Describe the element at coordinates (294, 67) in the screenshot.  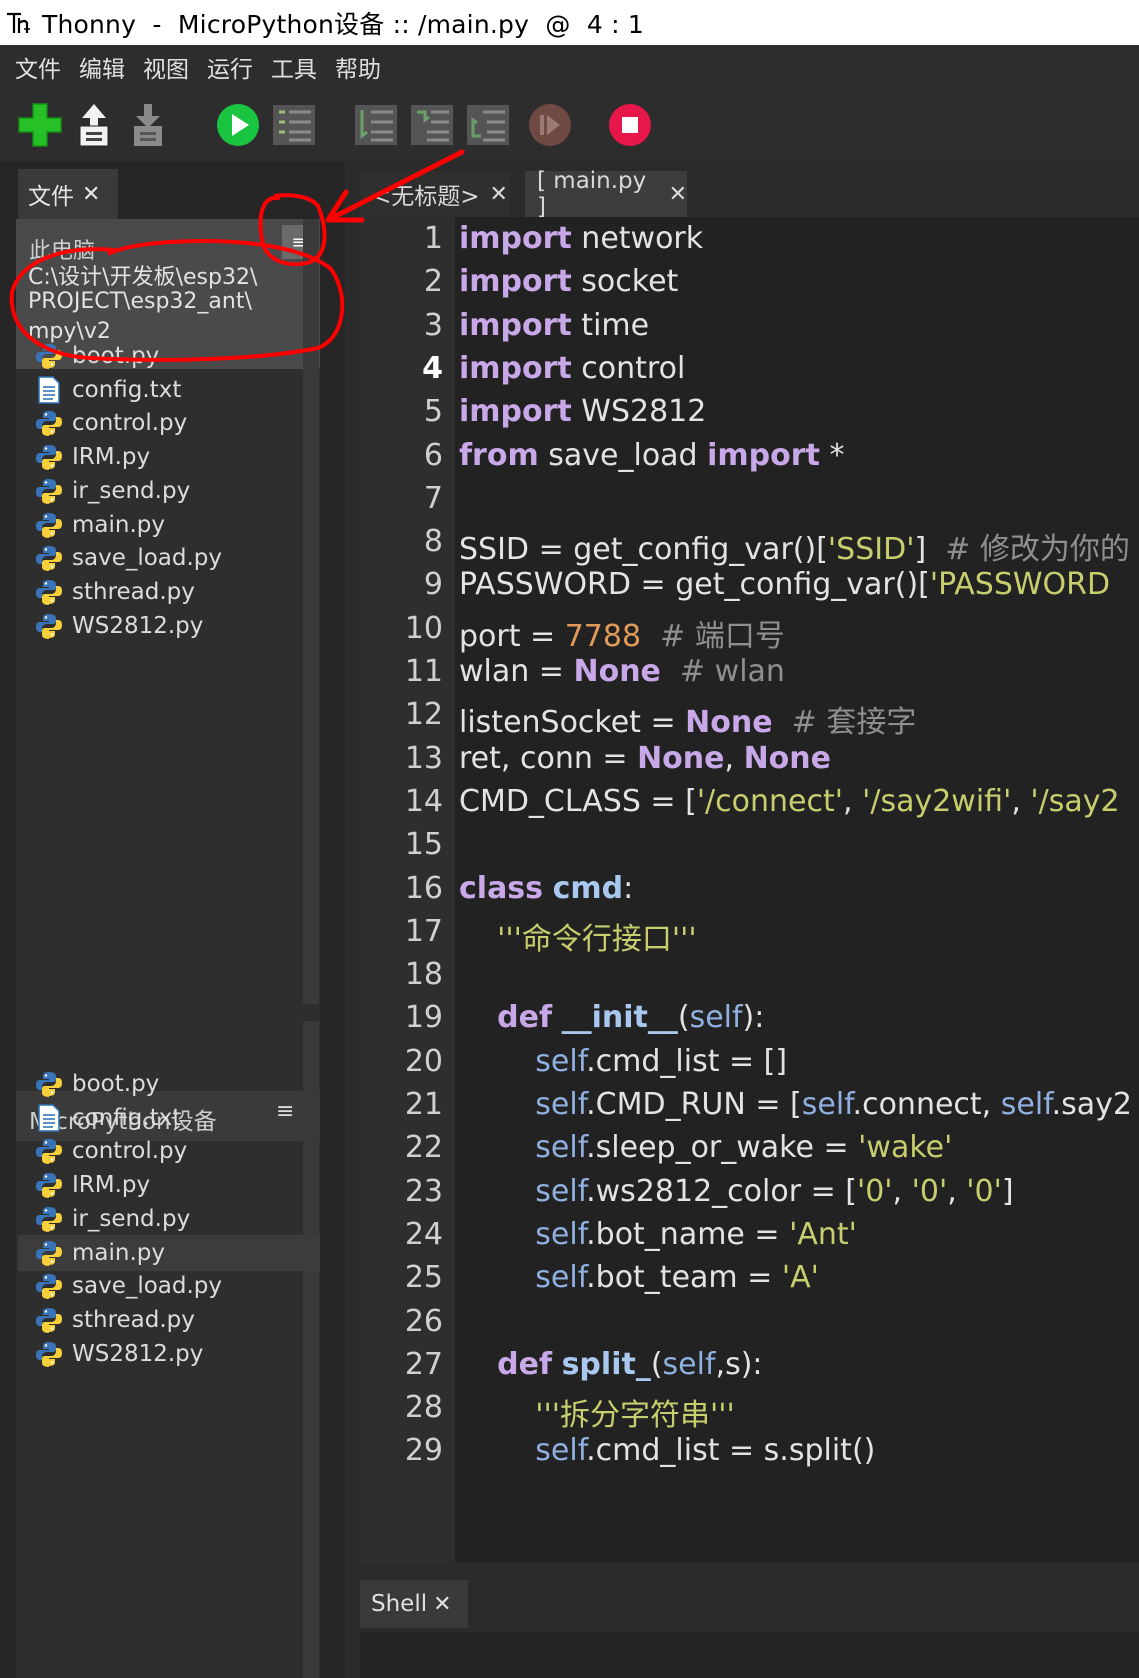
I see `menu-tools: 工具` at that location.